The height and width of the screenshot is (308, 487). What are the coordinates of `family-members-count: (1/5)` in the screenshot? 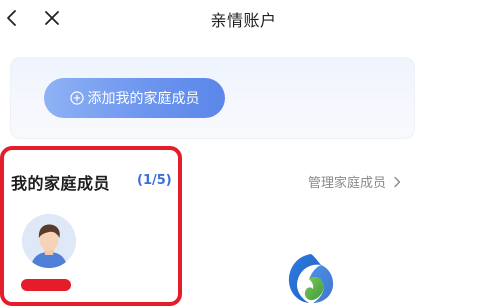 It's located at (154, 180).